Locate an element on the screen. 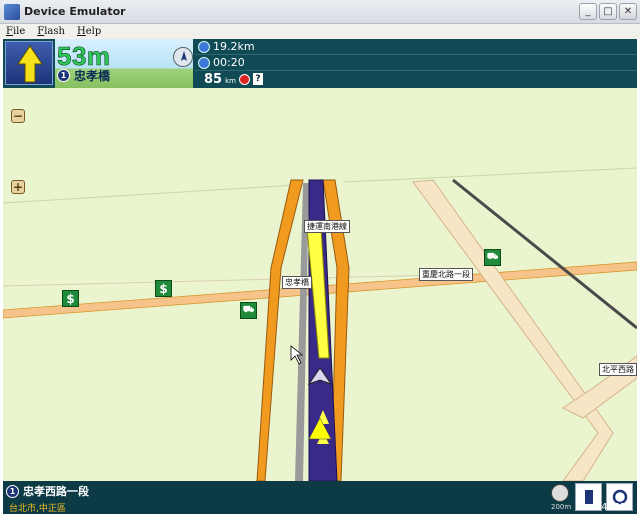 The width and height of the screenshot is (640, 518). window-title: Device Emulator is located at coordinates (75, 11).